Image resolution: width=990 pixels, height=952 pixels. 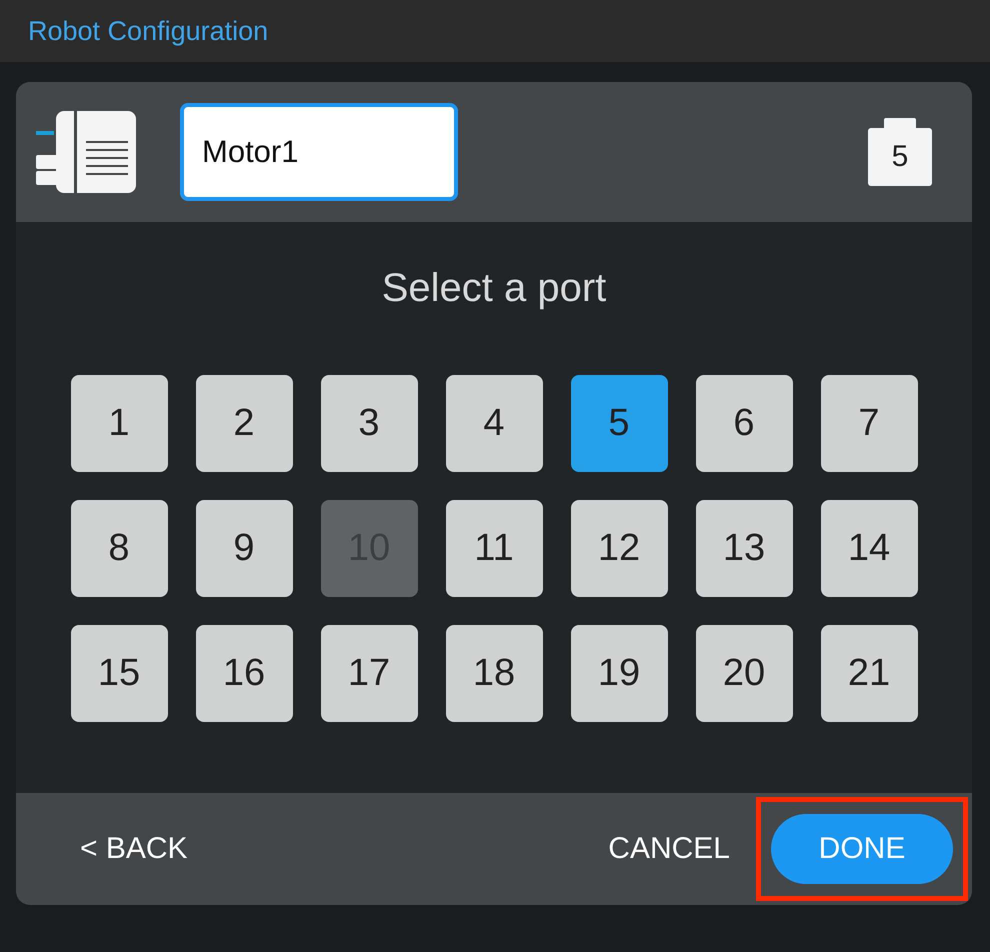 I want to click on port-button: 1, so click(x=119, y=423).